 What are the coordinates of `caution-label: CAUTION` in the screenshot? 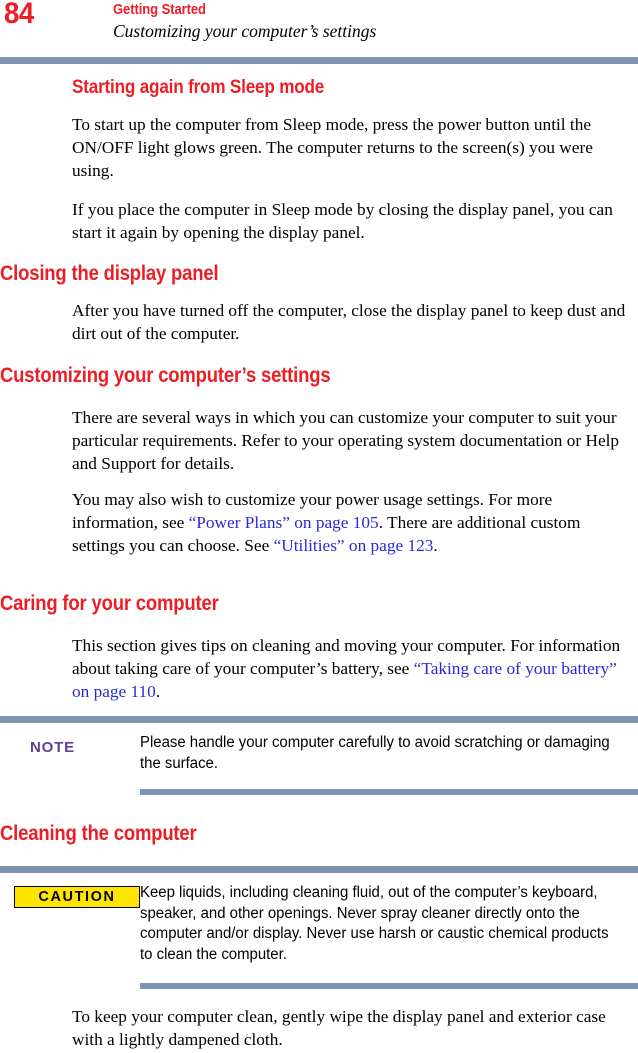 It's located at (77, 897).